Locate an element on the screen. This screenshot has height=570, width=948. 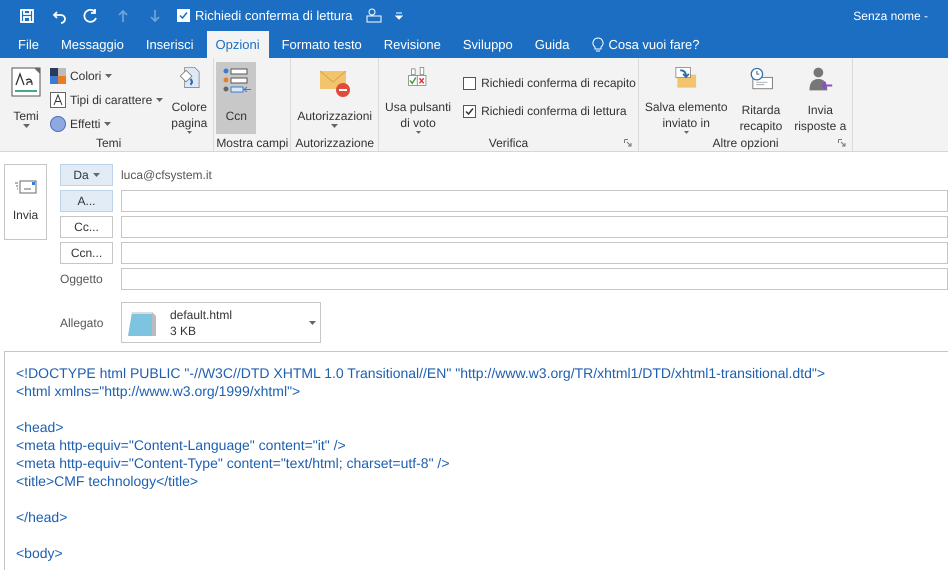
lightbulb-icon is located at coordinates (598, 44).